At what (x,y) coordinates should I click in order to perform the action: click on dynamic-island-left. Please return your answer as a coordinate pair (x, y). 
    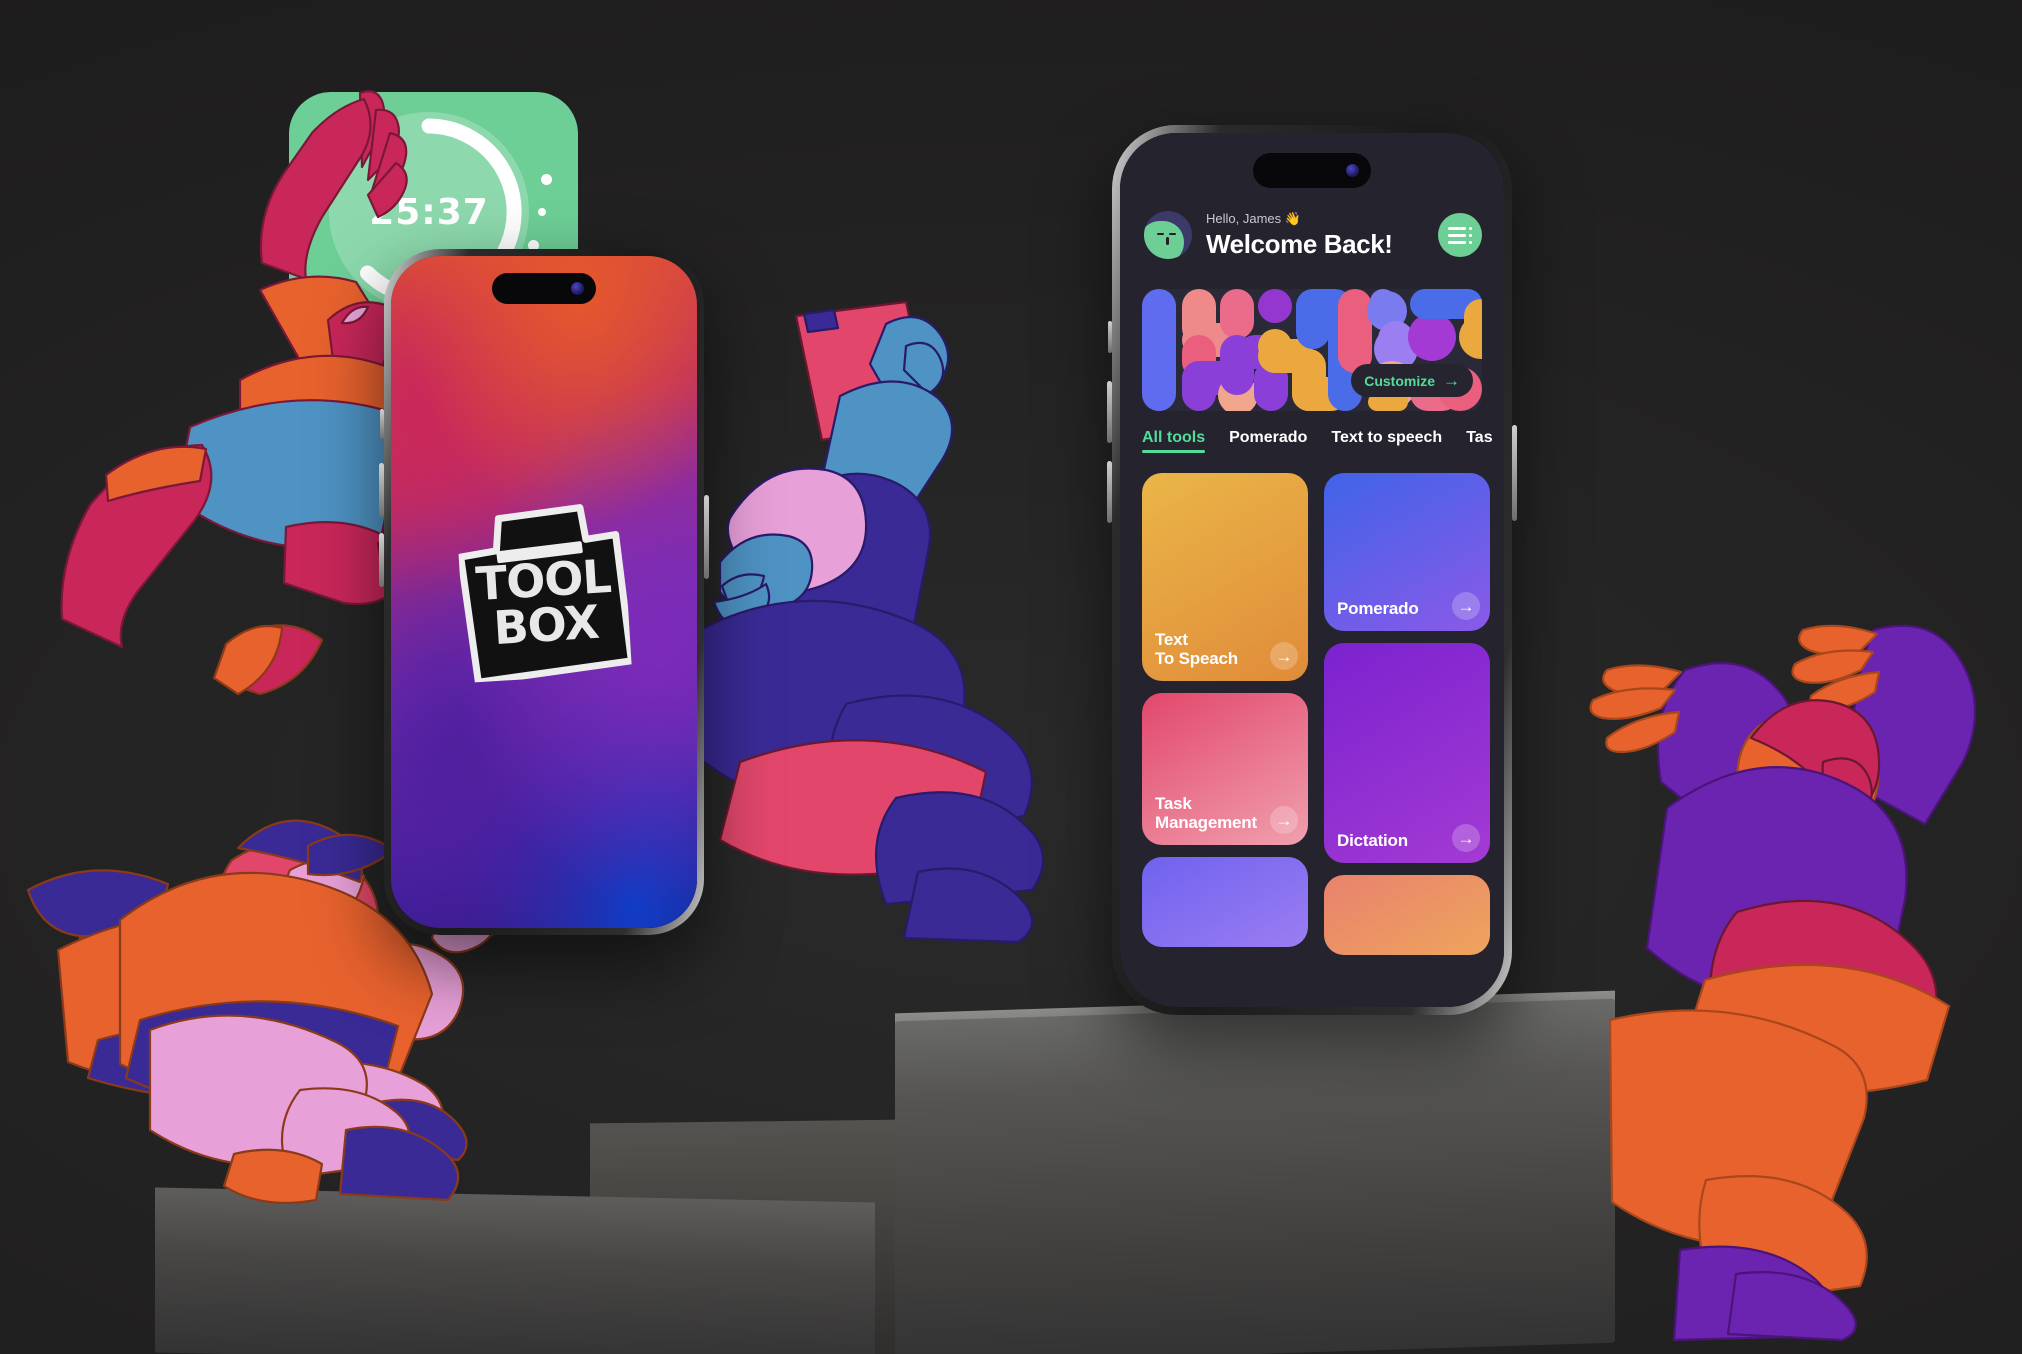
    Looking at the image, I should click on (544, 288).